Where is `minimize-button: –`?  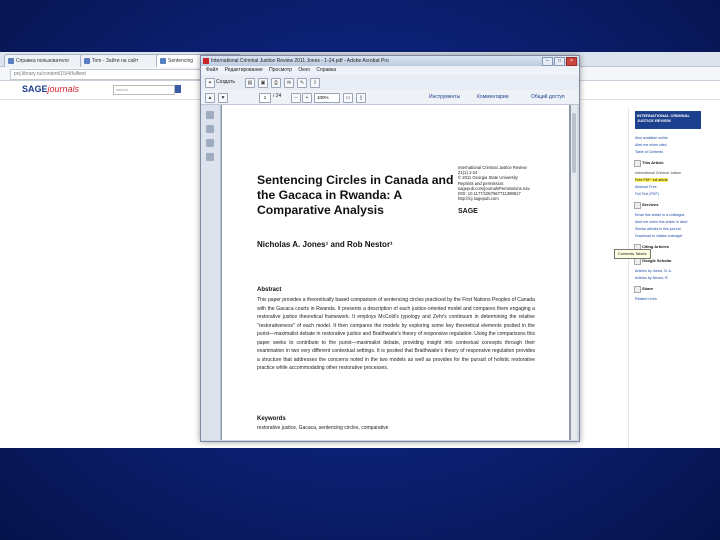 minimize-button: – is located at coordinates (547, 61).